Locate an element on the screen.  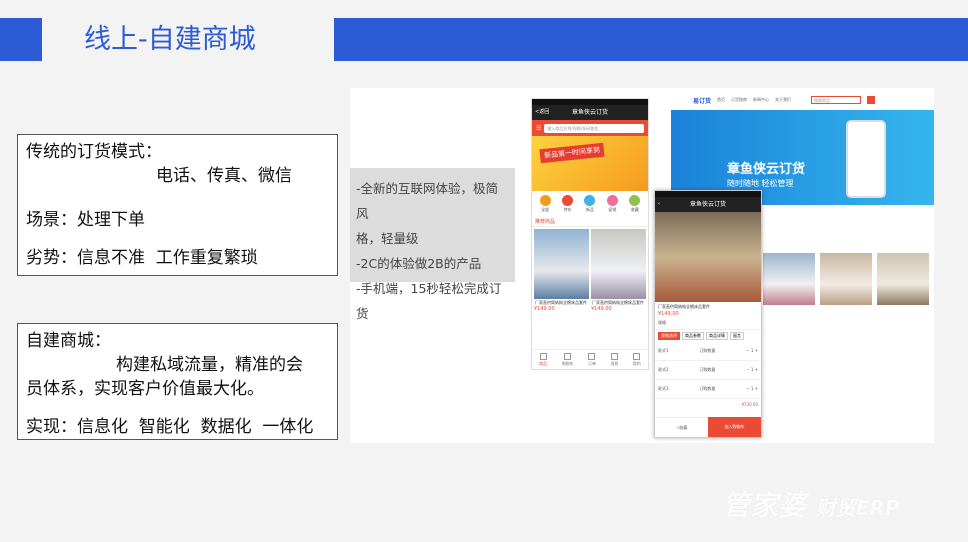
bottom-actions: ☆收藏 加入购物车 is located at coordinates (708, 427).